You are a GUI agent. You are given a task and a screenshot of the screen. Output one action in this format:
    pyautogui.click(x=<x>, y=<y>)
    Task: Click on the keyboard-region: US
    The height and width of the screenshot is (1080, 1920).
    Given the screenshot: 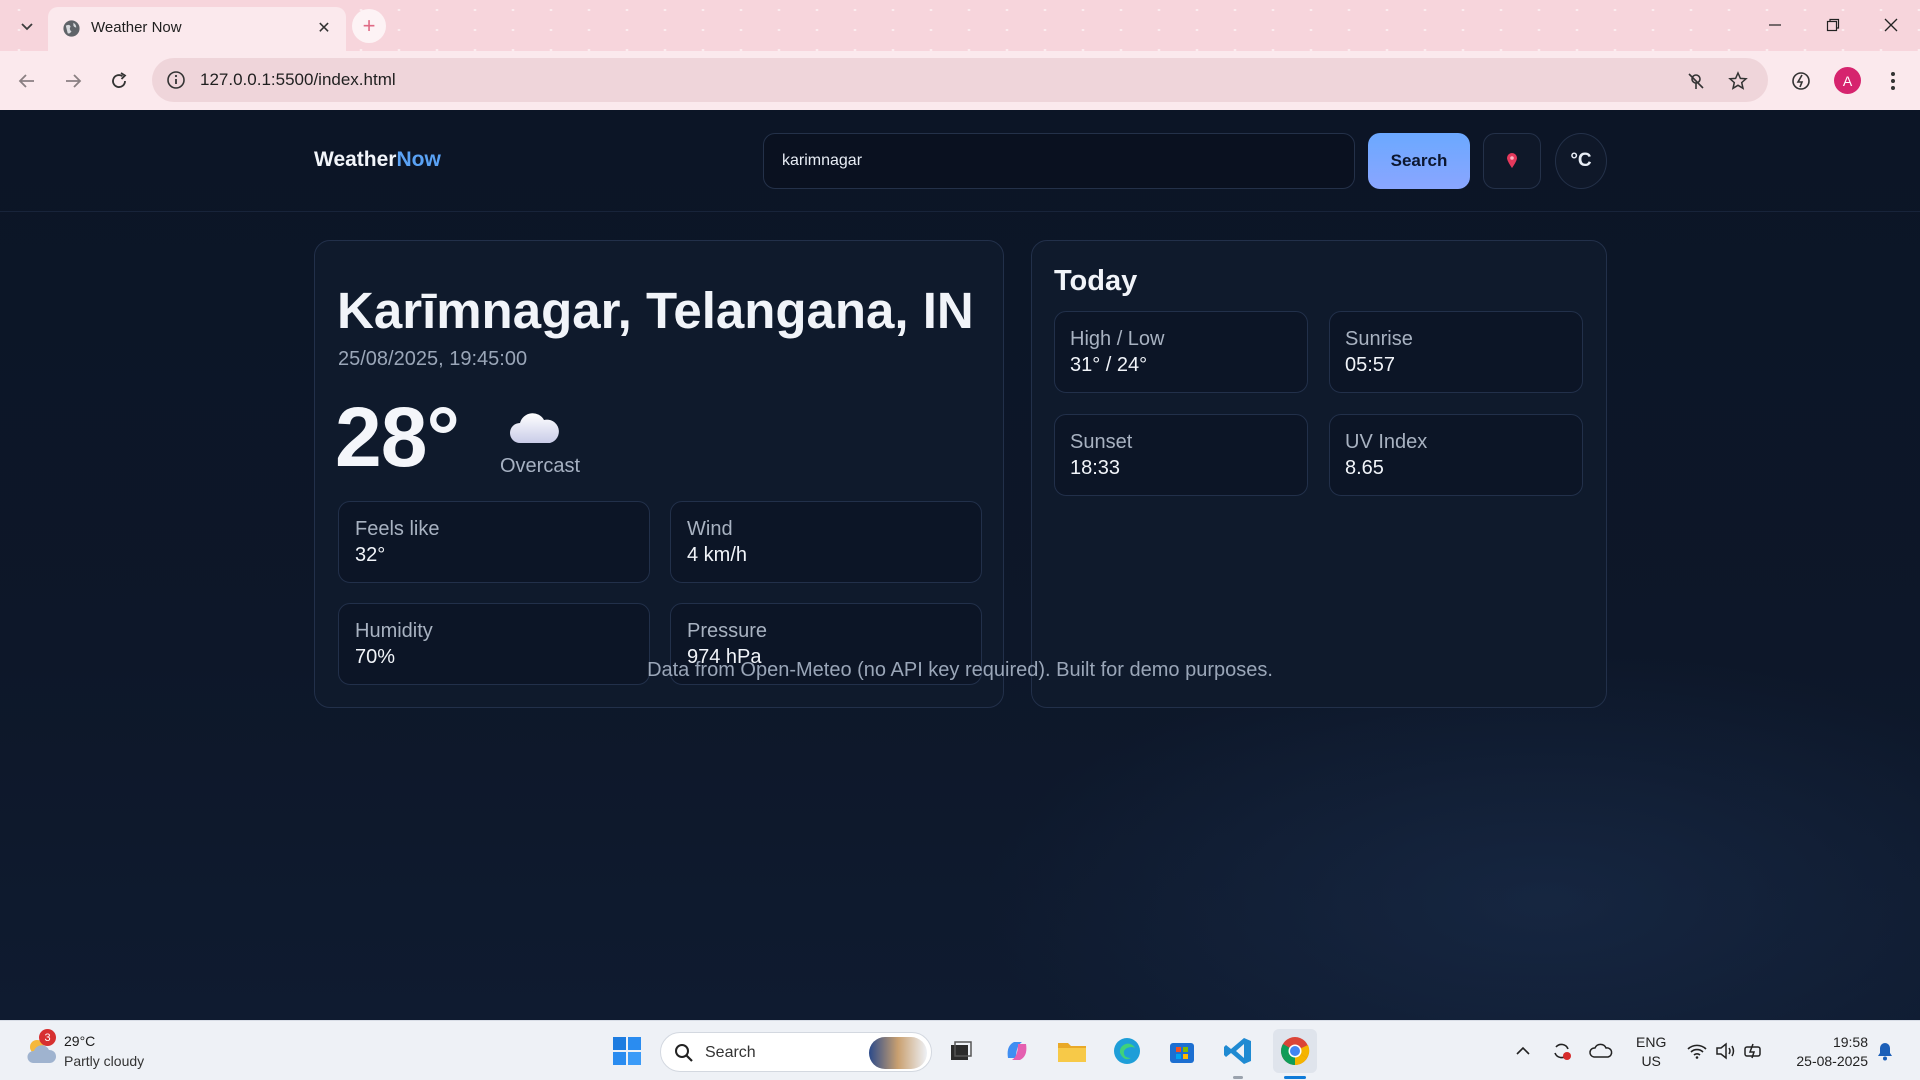 What is the action you would take?
    pyautogui.click(x=1651, y=1061)
    